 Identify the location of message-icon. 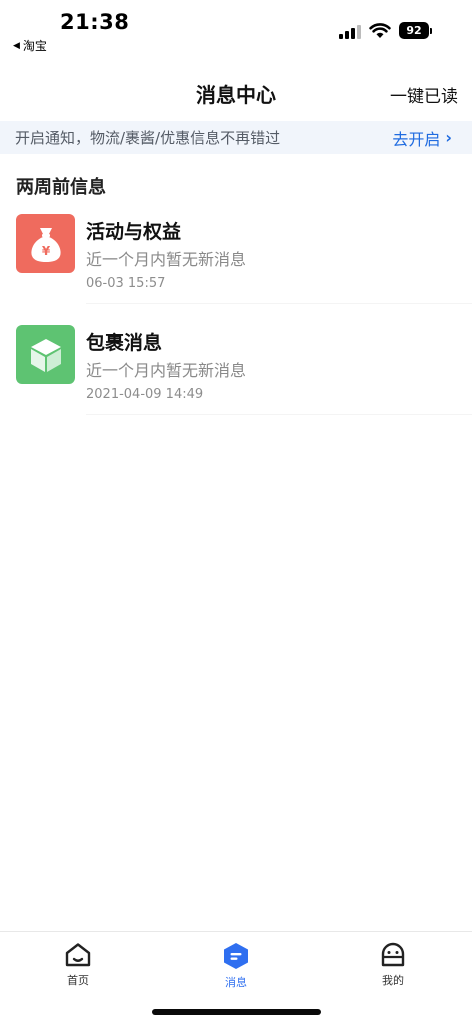
(236, 956).